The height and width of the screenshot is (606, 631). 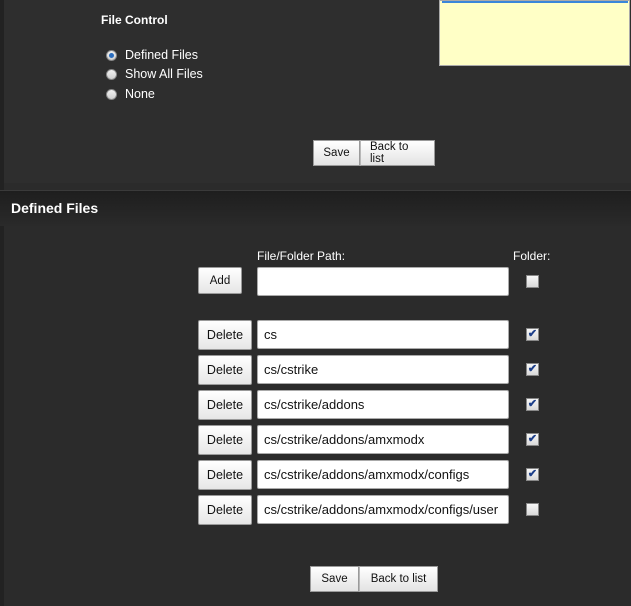 What do you see at coordinates (220, 280) in the screenshot?
I see `add-button: Add` at bounding box center [220, 280].